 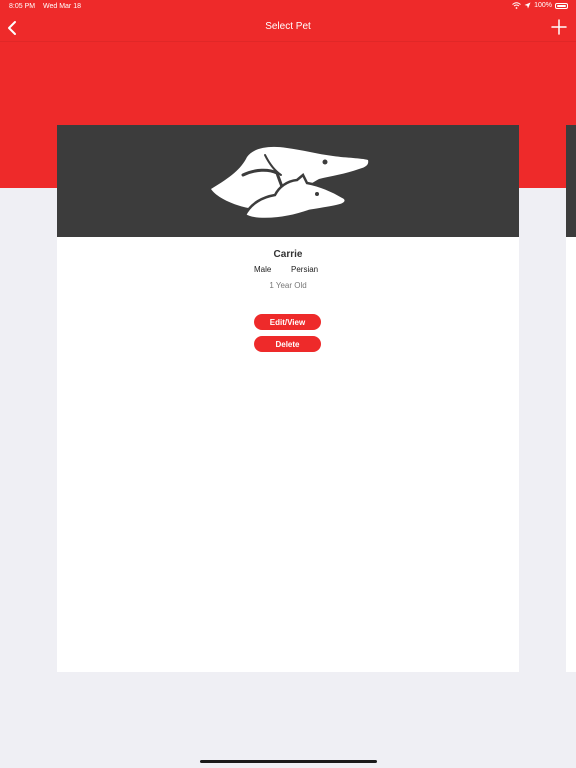 I want to click on pet-gender: Male, so click(x=263, y=269).